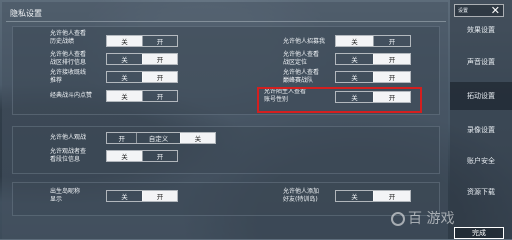 The width and height of the screenshot is (512, 240). Describe the element at coordinates (479, 233) in the screenshot. I see `done-button: 完成` at that location.